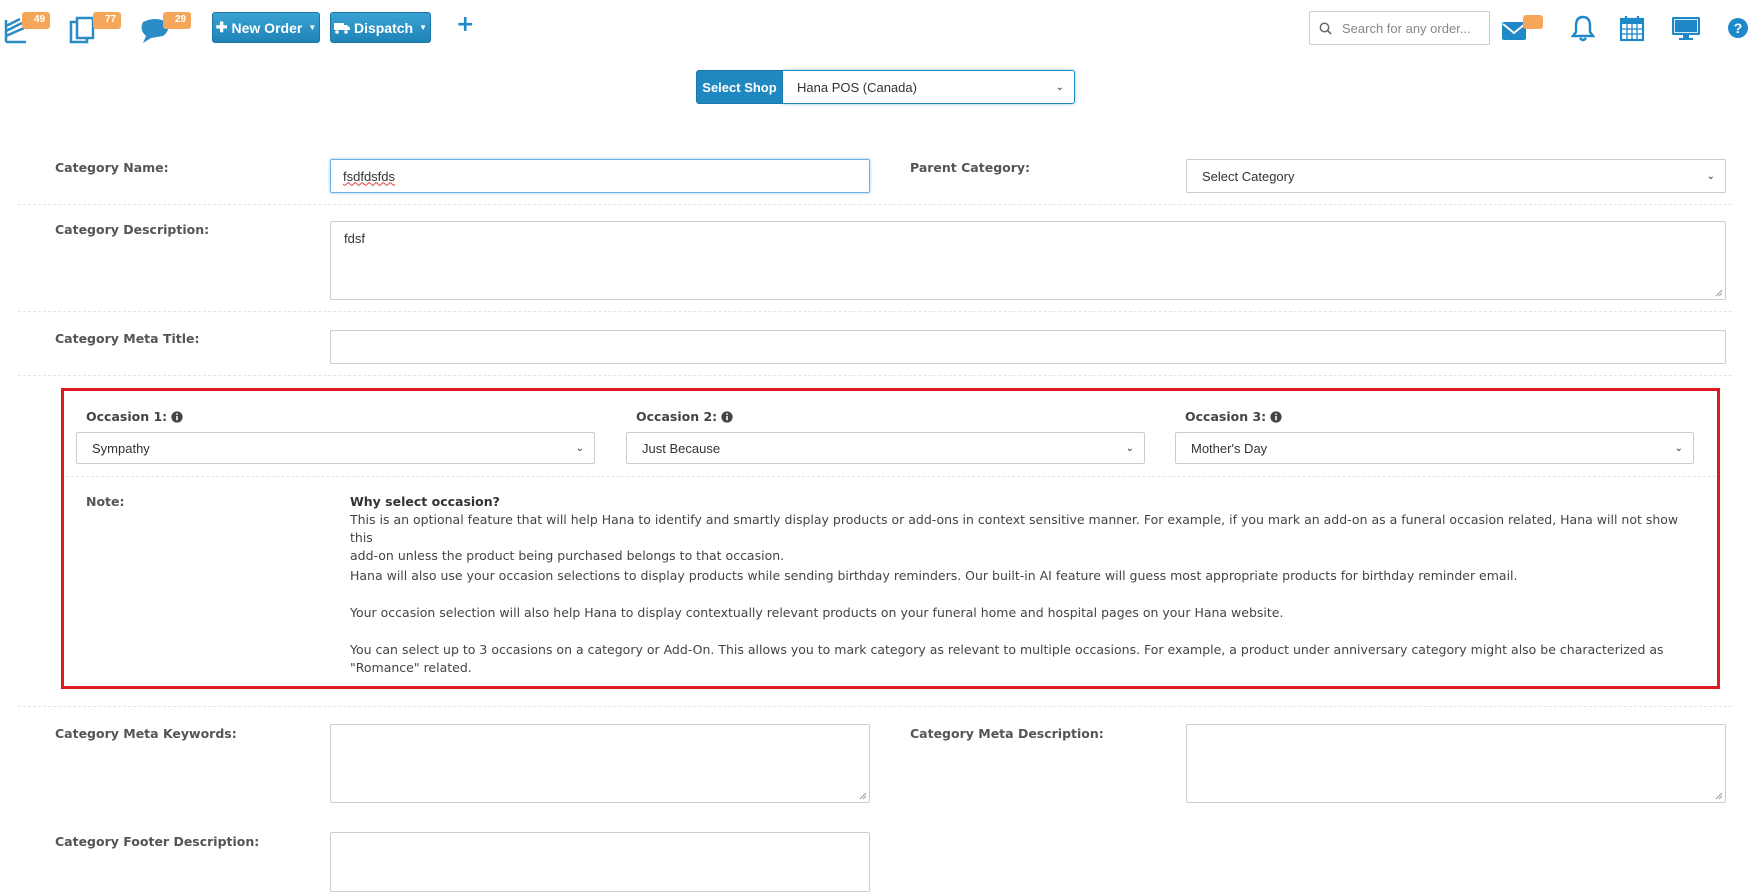 The image size is (1750, 892). I want to click on shop-selector: Select Shop Hana POS (Canada) ⌄, so click(885, 87).